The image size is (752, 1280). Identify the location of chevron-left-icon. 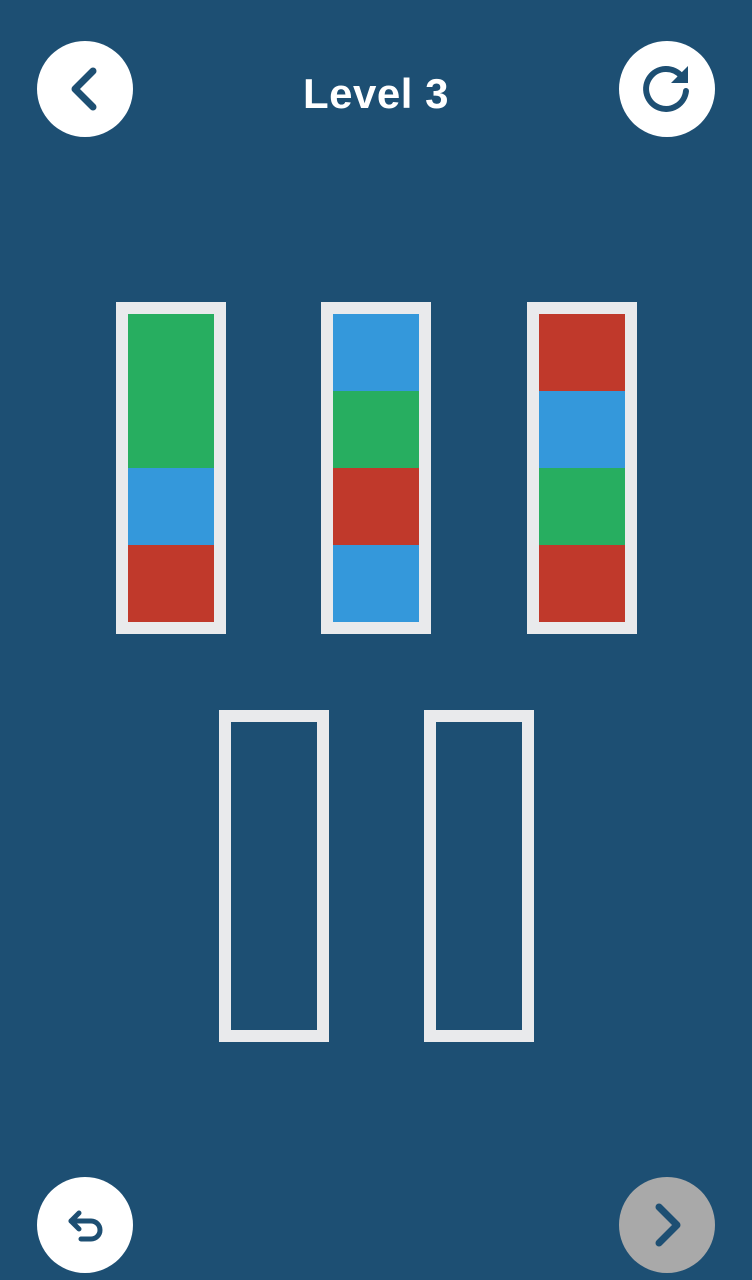
(84, 89).